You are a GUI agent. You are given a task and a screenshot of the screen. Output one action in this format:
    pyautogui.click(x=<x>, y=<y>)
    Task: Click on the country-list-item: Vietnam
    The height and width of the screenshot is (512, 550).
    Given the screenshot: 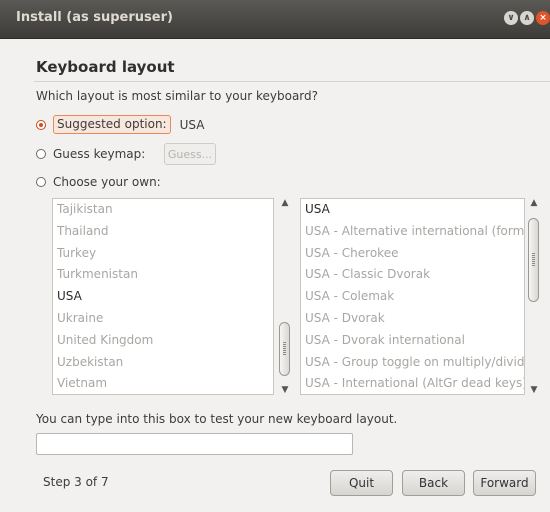 What is the action you would take?
    pyautogui.click(x=163, y=383)
    